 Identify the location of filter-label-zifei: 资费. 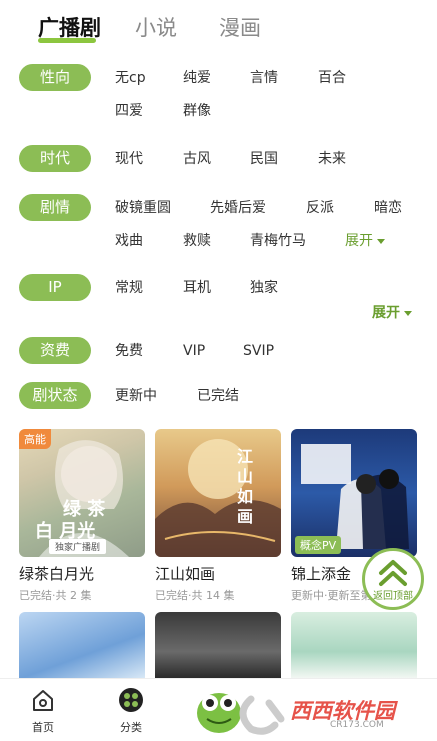
(55, 350).